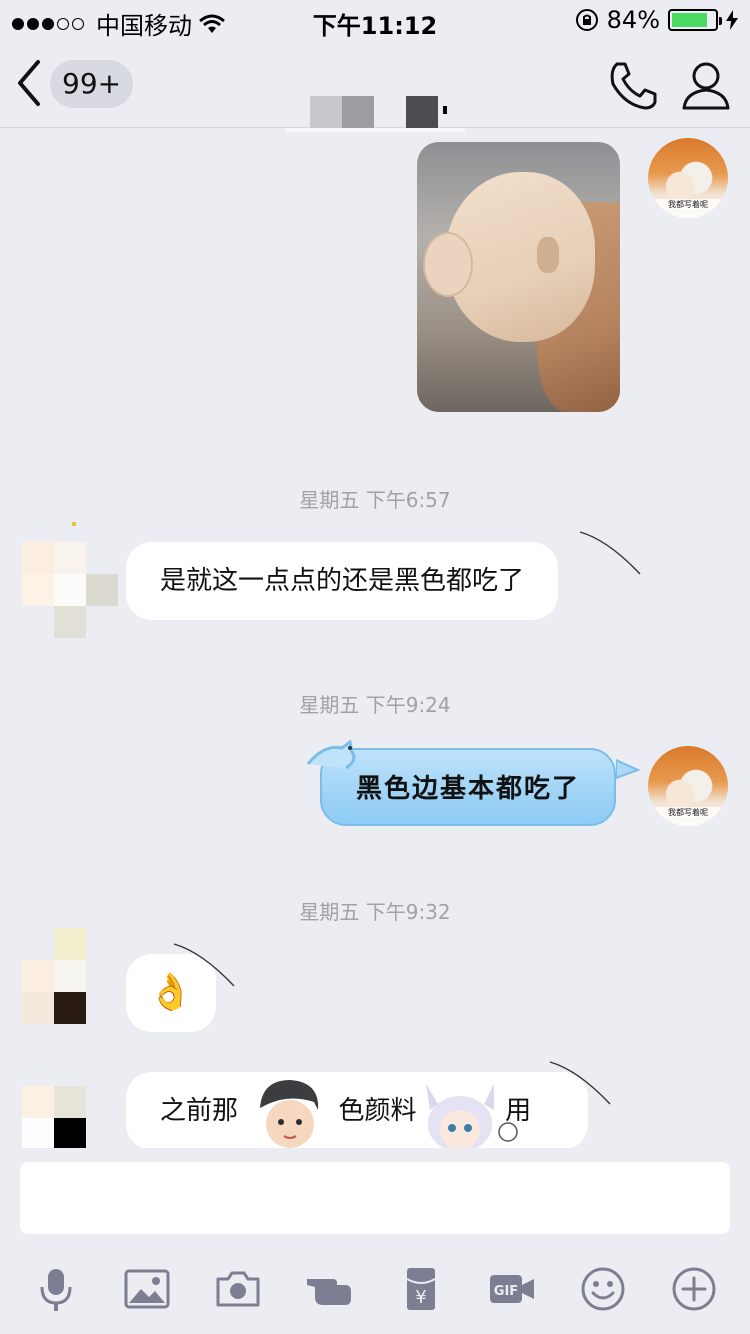 The height and width of the screenshot is (1334, 750). I want to click on image-icon, so click(147, 1289).